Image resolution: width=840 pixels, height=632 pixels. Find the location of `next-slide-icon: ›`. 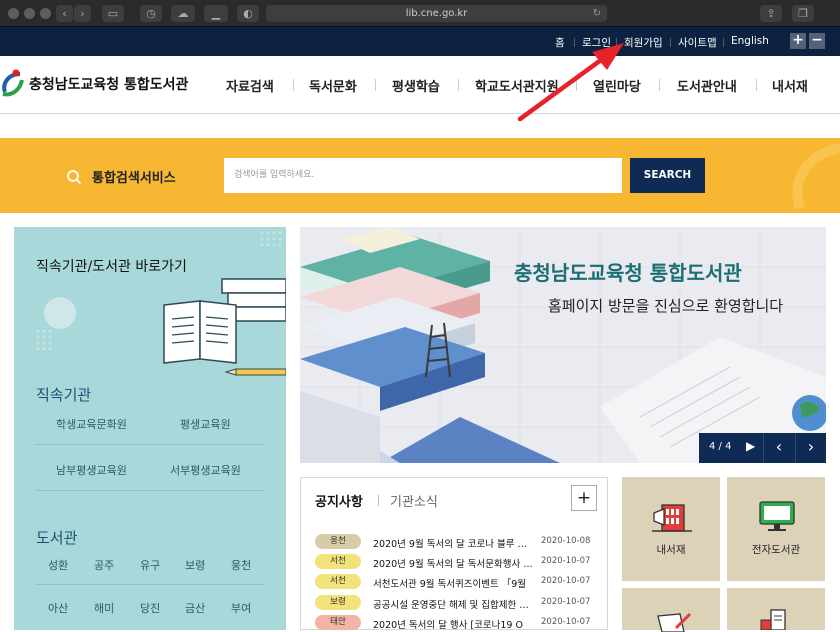

next-slide-icon: › is located at coordinates (810, 448).